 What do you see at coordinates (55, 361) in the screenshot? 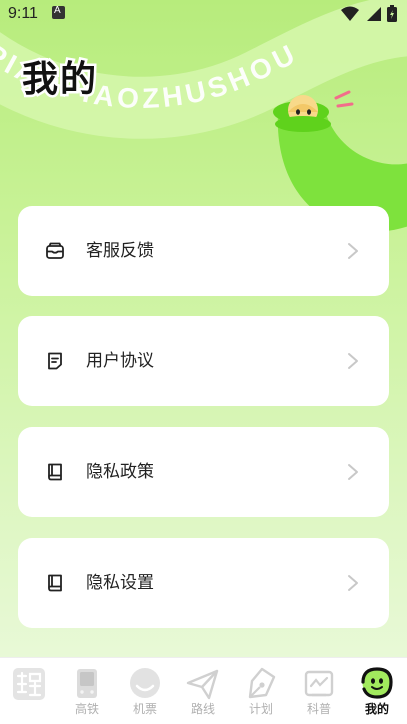
I see `document-icon` at bounding box center [55, 361].